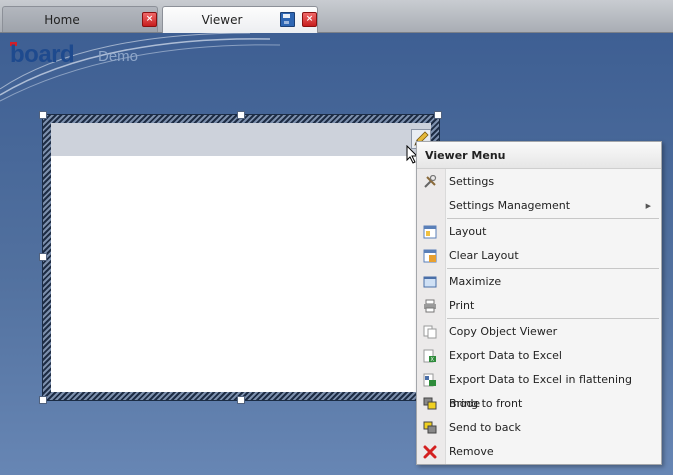  I want to click on excel-flatten-icon, so click(429, 380).